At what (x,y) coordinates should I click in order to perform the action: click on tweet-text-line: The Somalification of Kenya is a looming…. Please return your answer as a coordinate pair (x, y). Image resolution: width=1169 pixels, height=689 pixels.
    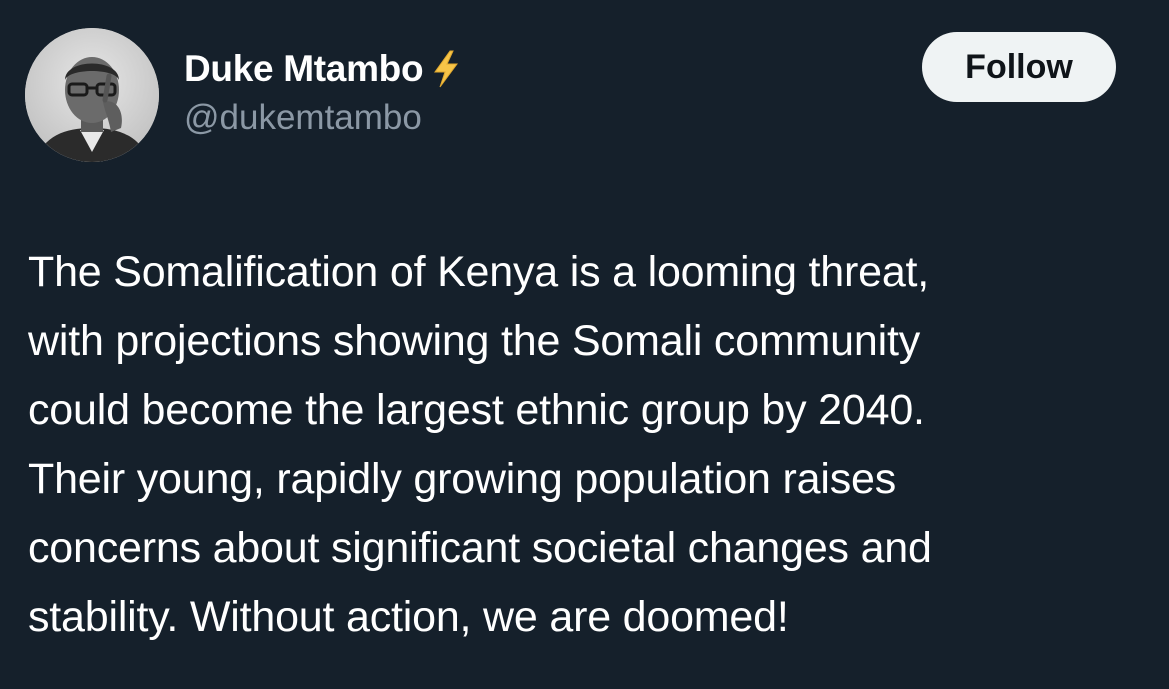
    Looking at the image, I should click on (479, 272).